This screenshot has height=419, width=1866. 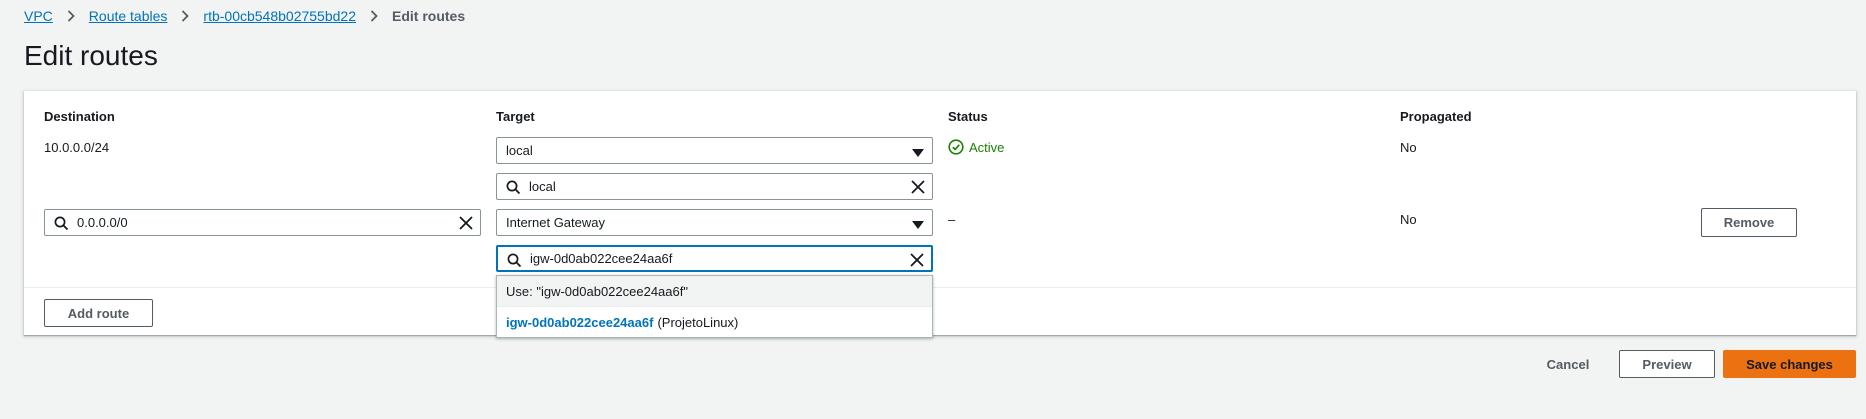 I want to click on column-header-target: Target, so click(x=515, y=116).